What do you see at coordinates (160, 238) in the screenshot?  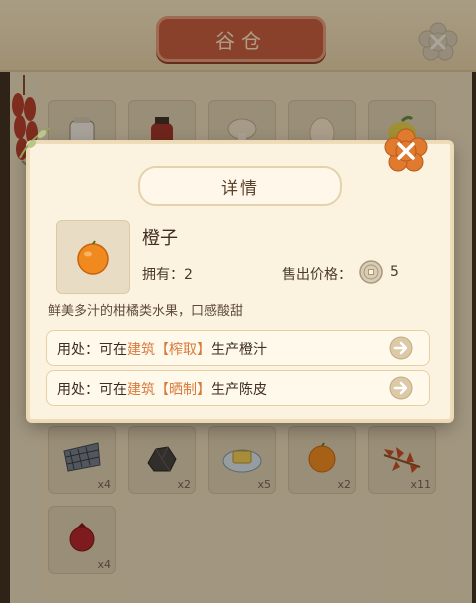 I see `item-name: 橙子` at bounding box center [160, 238].